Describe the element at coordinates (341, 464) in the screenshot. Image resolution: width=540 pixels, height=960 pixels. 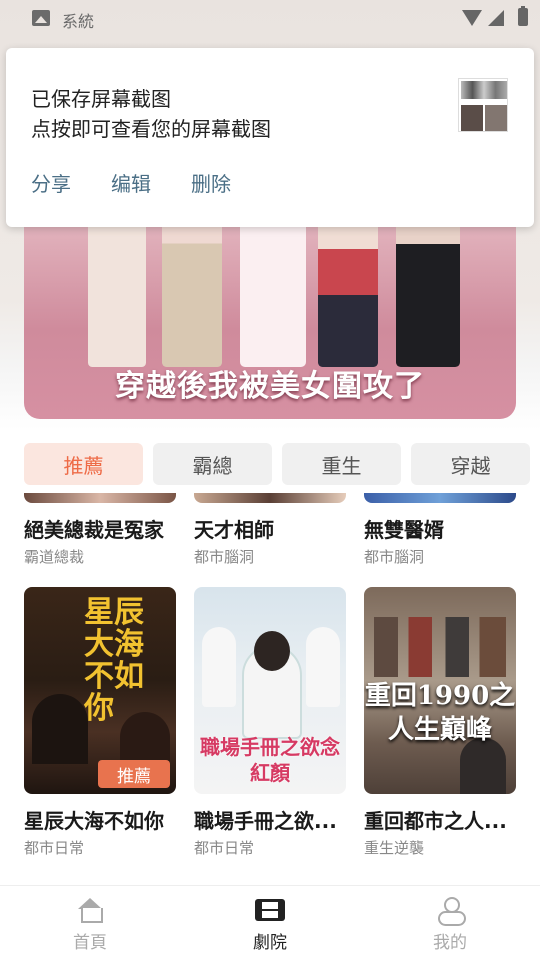
I see `tab-rebirth: 重生` at that location.